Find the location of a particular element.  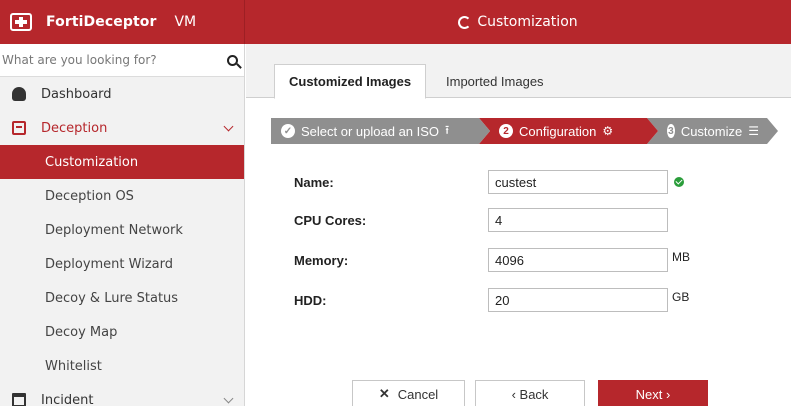

sidebar-item-deception: Deception is located at coordinates (122, 128).